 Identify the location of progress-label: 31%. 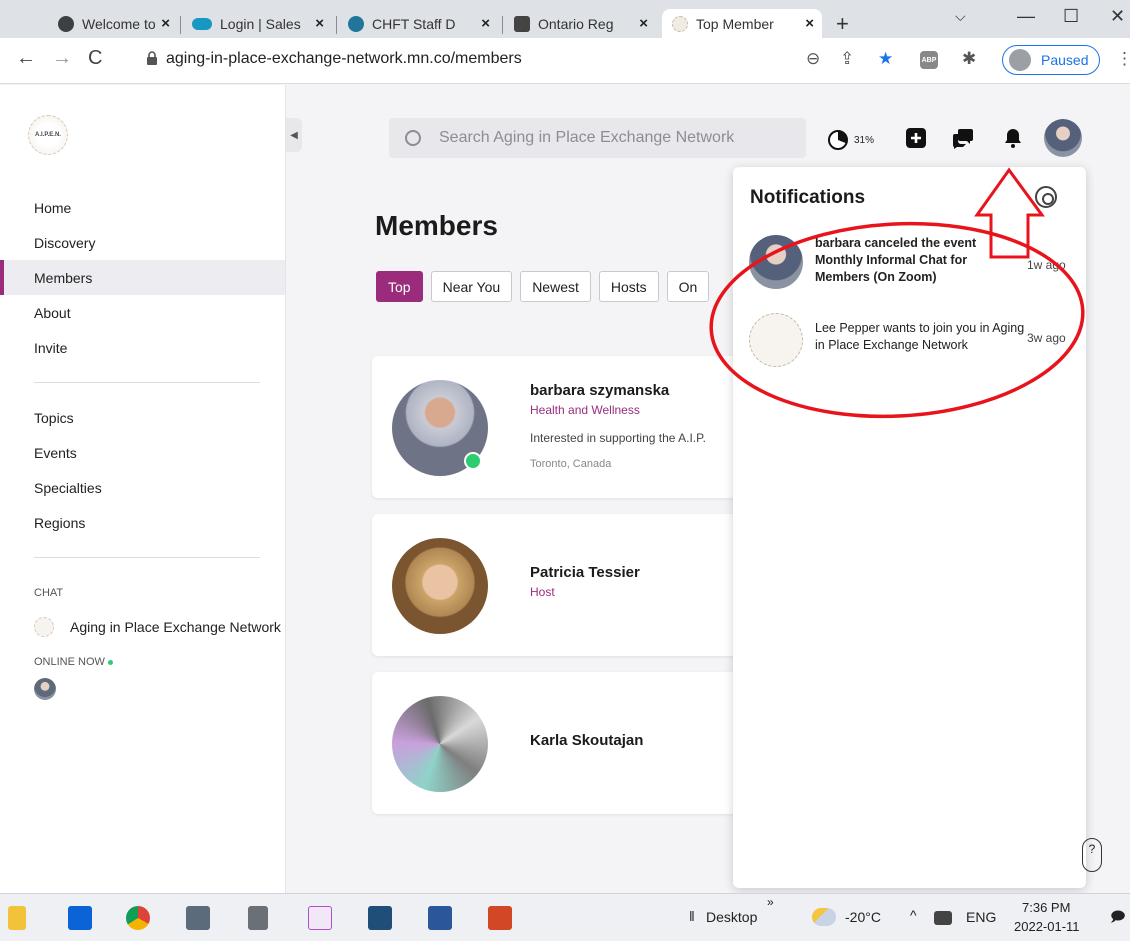
(864, 140).